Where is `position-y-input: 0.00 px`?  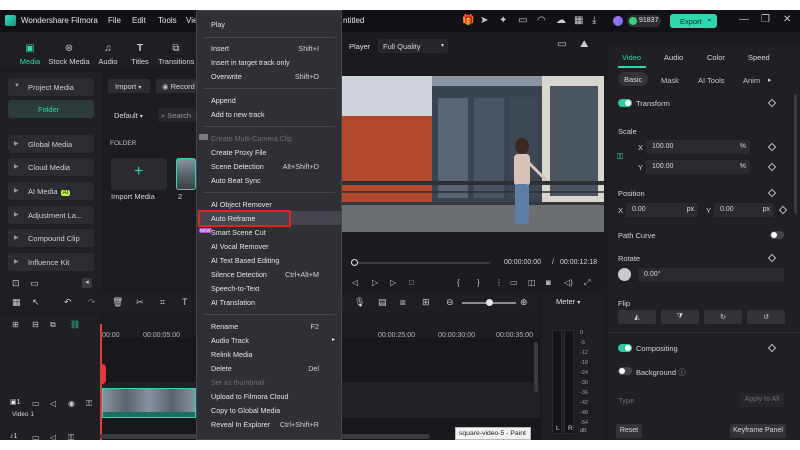
position-y-input: 0.00 px is located at coordinates (744, 210).